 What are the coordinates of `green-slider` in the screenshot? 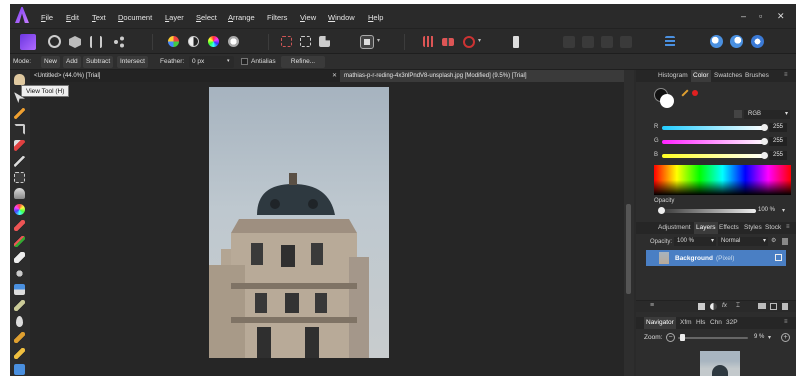 It's located at (715, 141).